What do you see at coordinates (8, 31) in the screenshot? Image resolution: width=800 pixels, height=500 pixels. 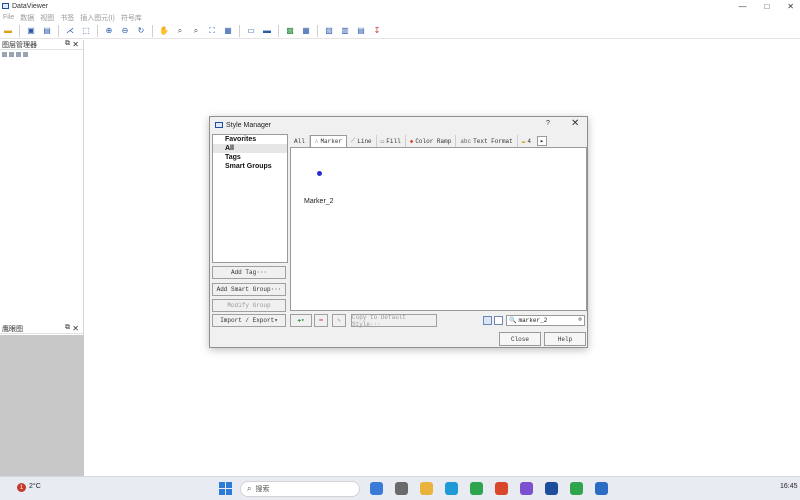 I see `folder-open-icon: ▬` at bounding box center [8, 31].